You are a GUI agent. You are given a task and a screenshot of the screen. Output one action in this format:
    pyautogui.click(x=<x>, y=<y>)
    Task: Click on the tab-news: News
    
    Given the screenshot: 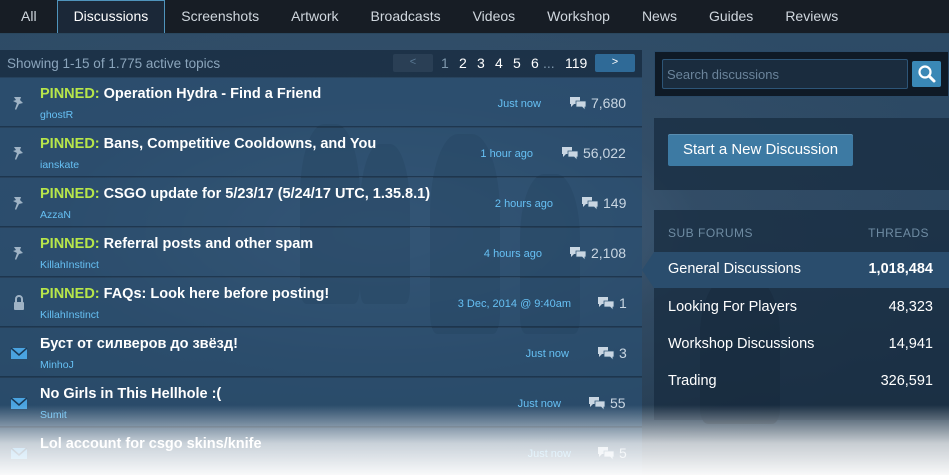 What is the action you would take?
    pyautogui.click(x=659, y=16)
    